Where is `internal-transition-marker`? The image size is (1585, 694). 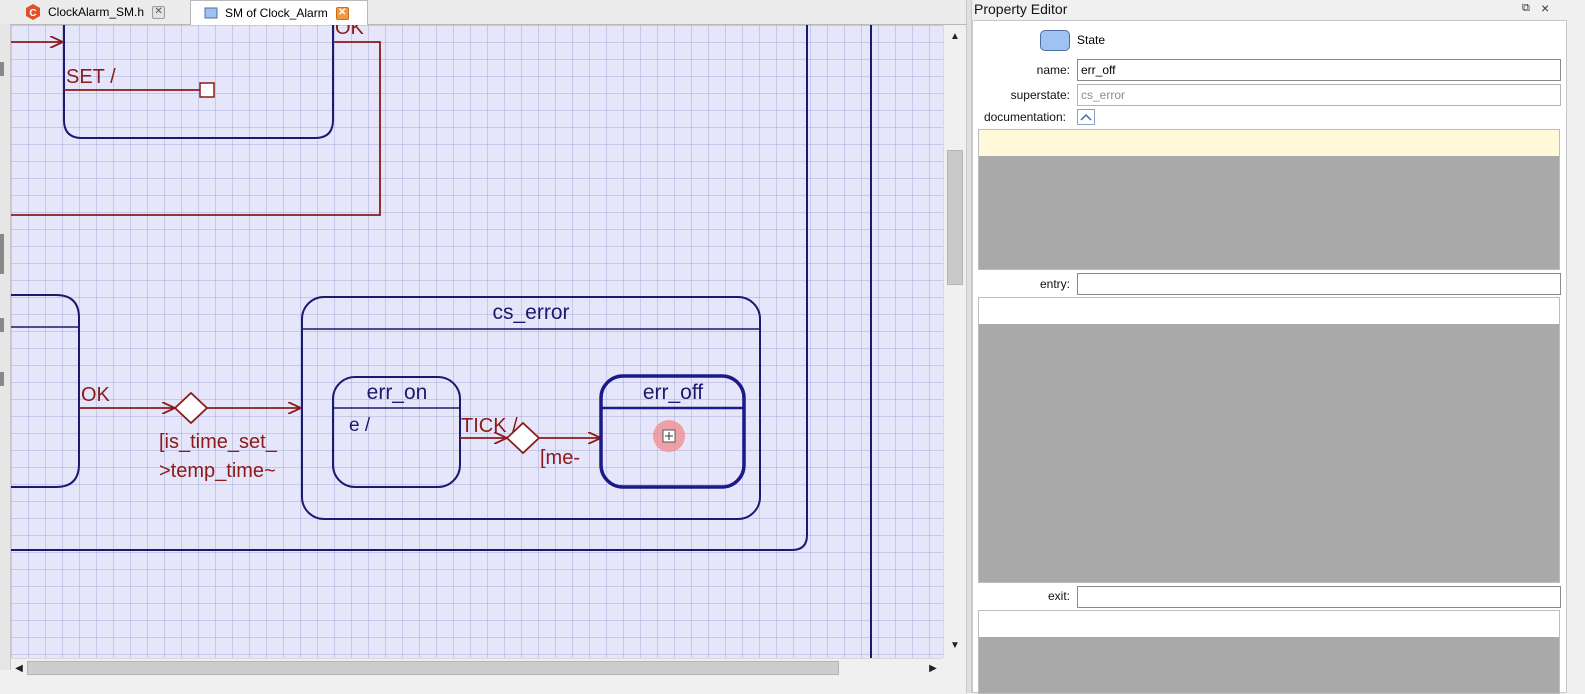 internal-transition-marker is located at coordinates (207, 90).